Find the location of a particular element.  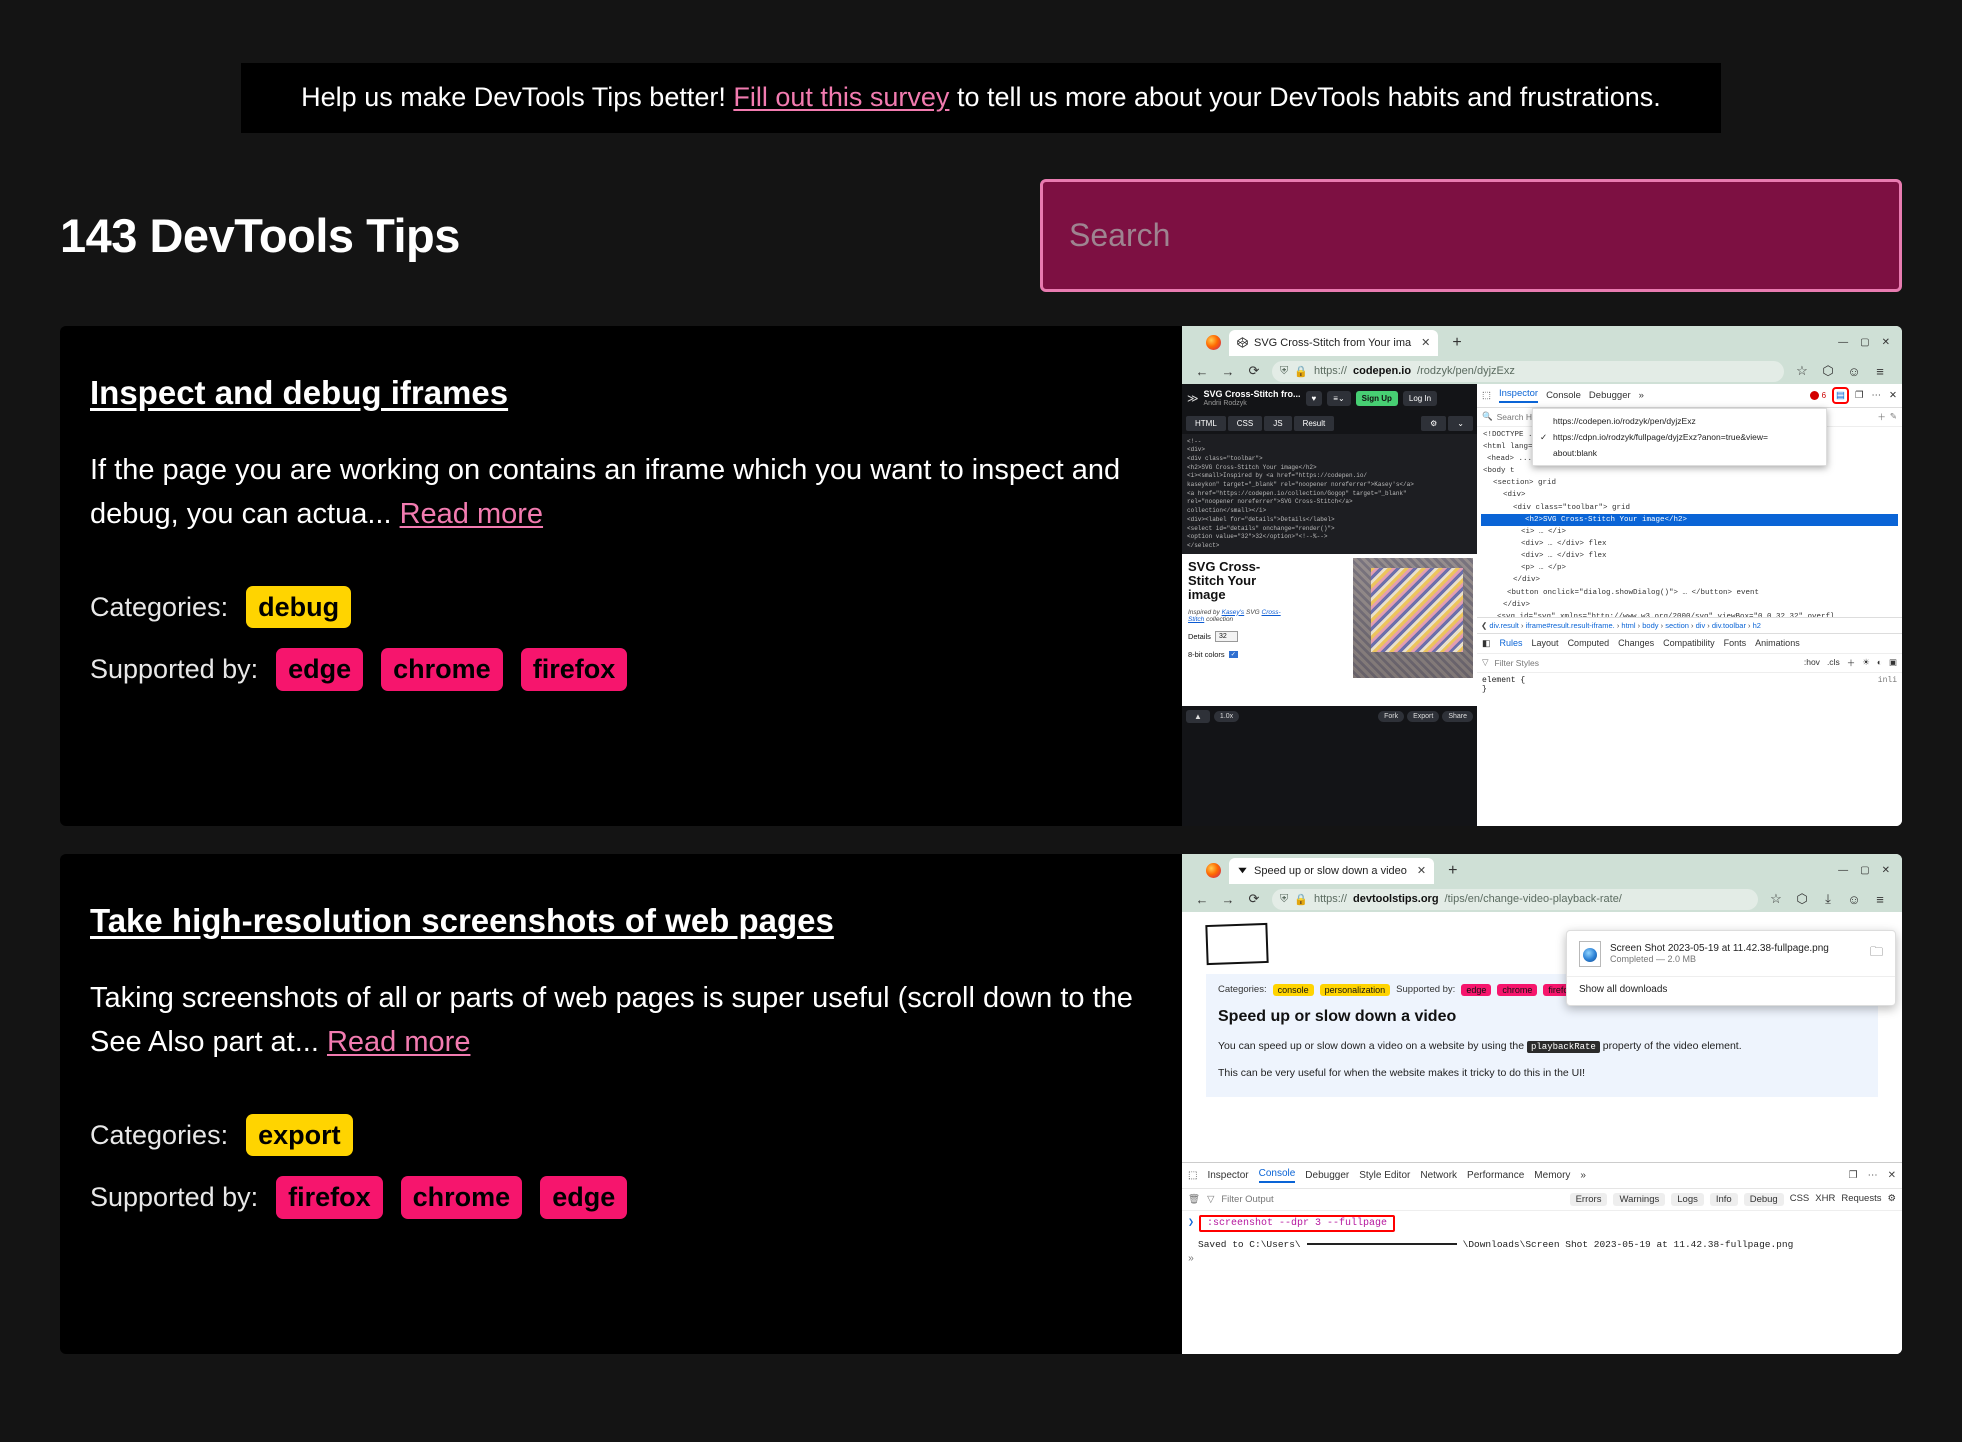

details-select: 32 is located at coordinates (1226, 636).